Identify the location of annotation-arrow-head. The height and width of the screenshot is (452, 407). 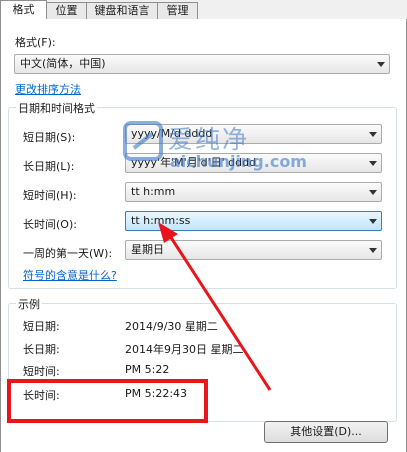
(168, 232).